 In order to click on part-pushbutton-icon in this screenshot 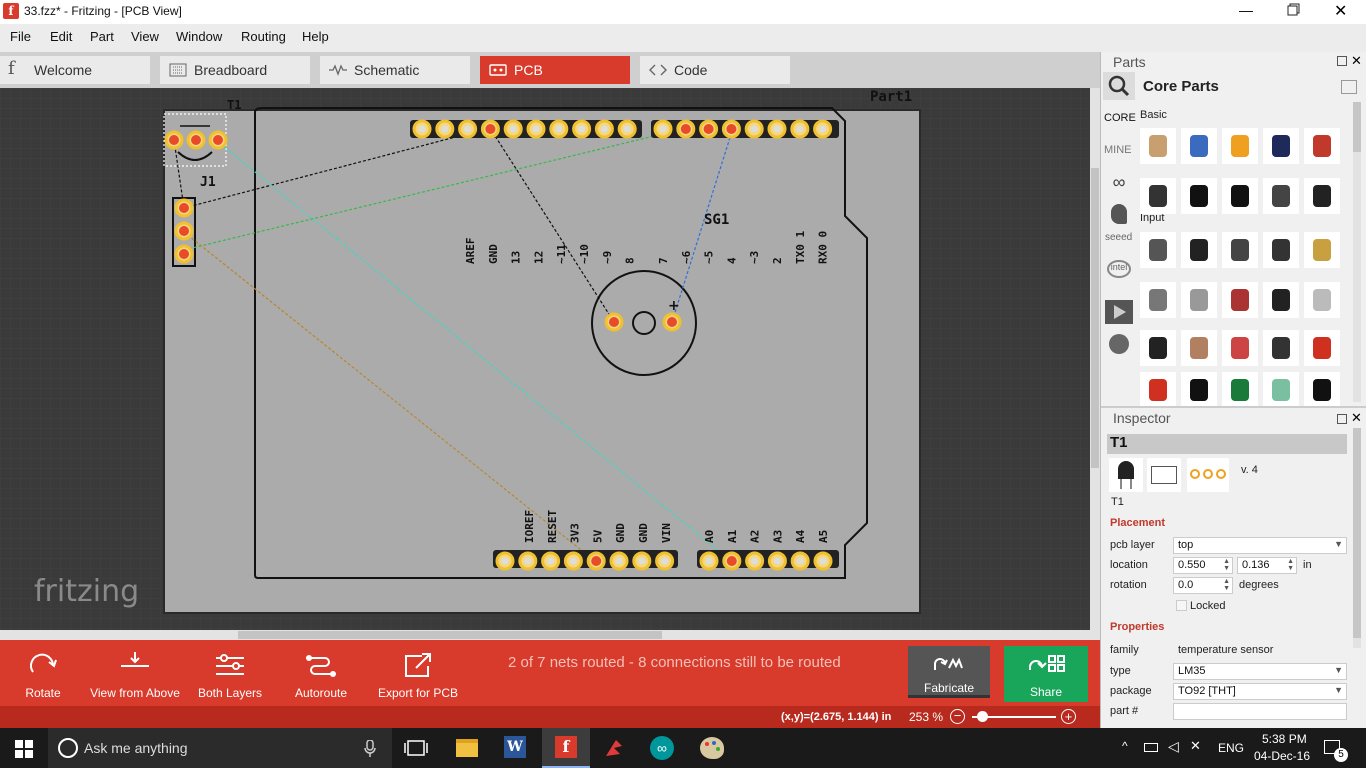, I will do `click(1240, 300)`.